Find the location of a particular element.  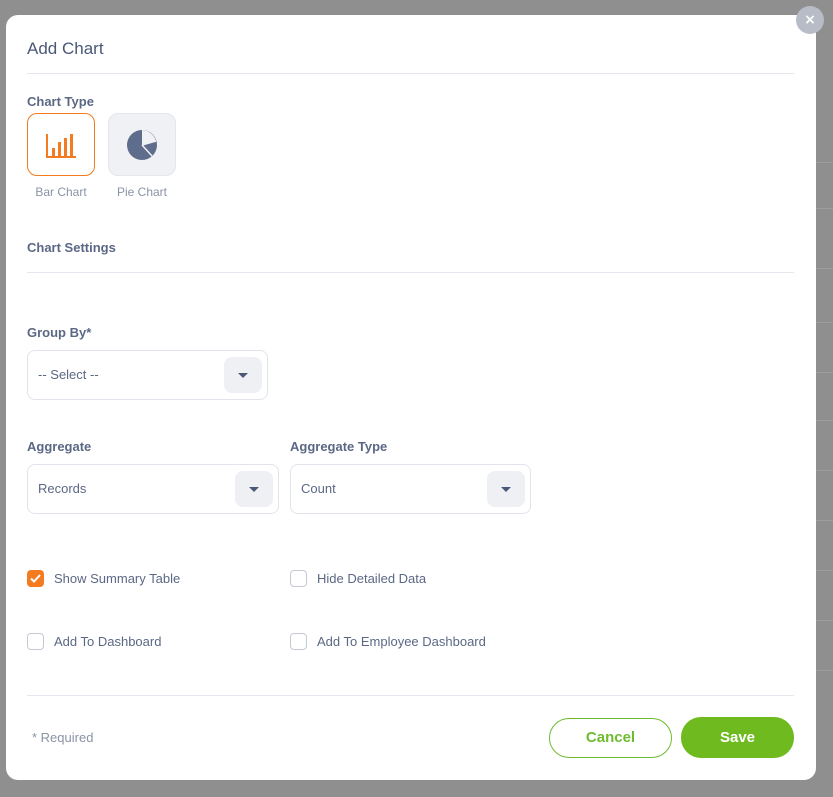

show-summary-table-label: Show Summary Table is located at coordinates (117, 578).